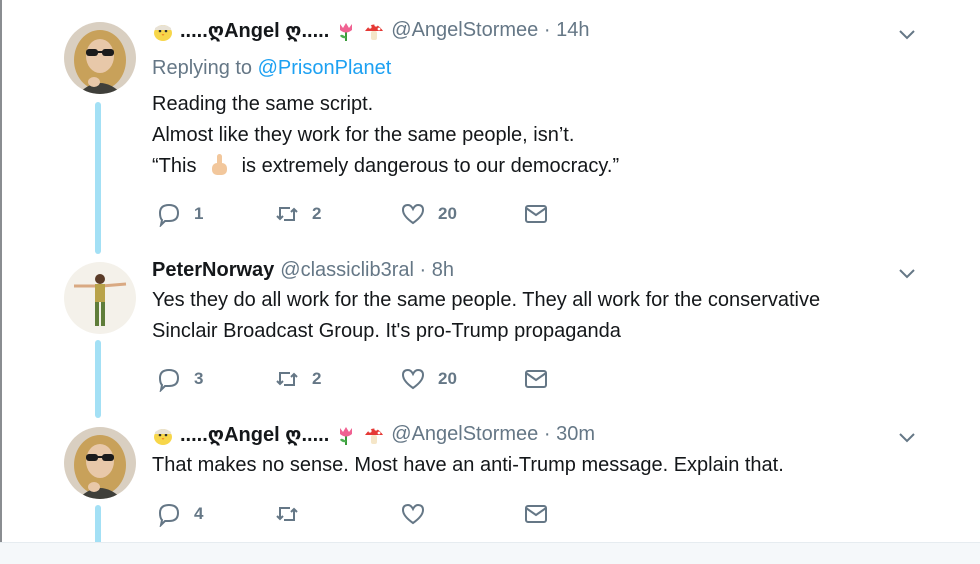 This screenshot has height=564, width=980. Describe the element at coordinates (202, 68) in the screenshot. I see `replying-label: Replying to` at that location.